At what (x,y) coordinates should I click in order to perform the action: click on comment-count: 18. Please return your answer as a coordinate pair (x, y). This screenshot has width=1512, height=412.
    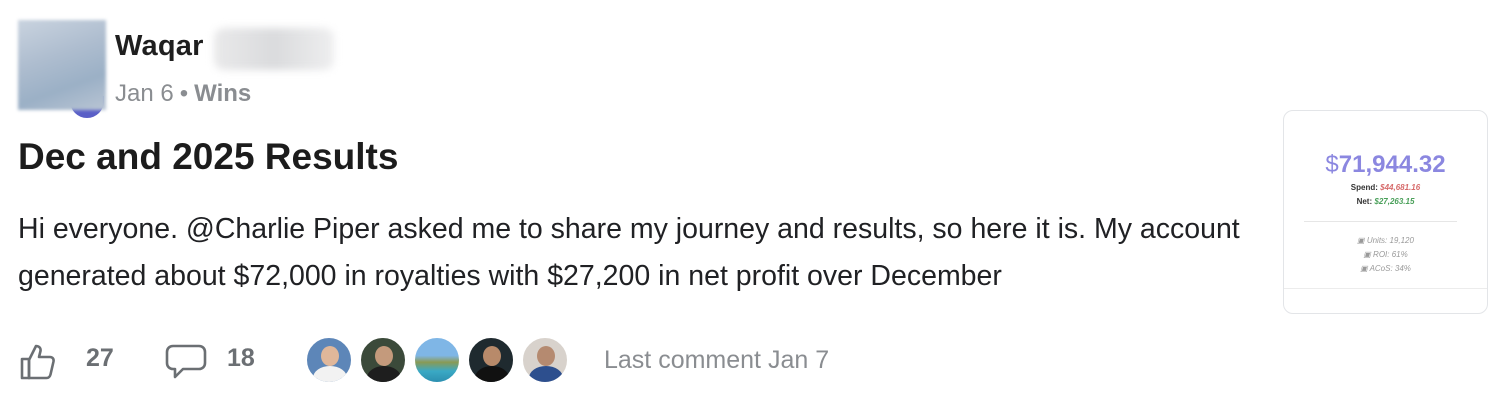
    Looking at the image, I should click on (241, 358).